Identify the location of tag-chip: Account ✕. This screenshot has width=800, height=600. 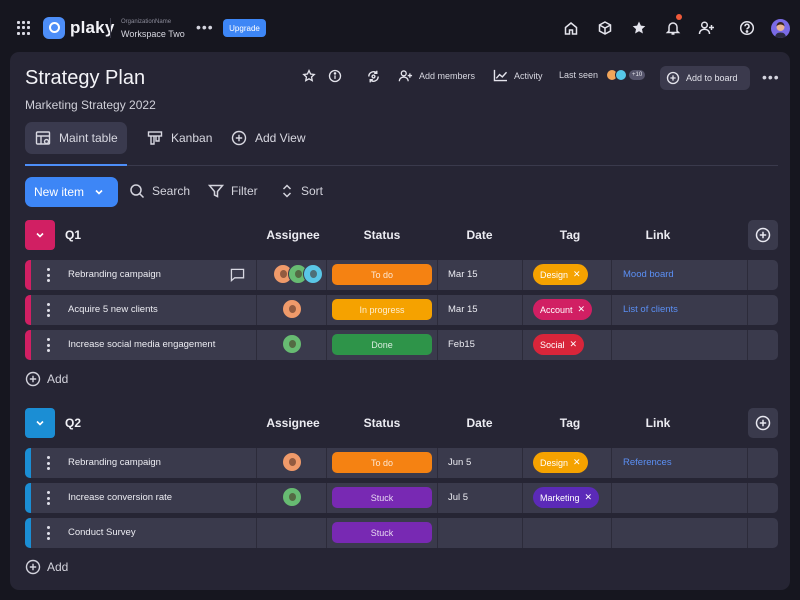
(563, 309).